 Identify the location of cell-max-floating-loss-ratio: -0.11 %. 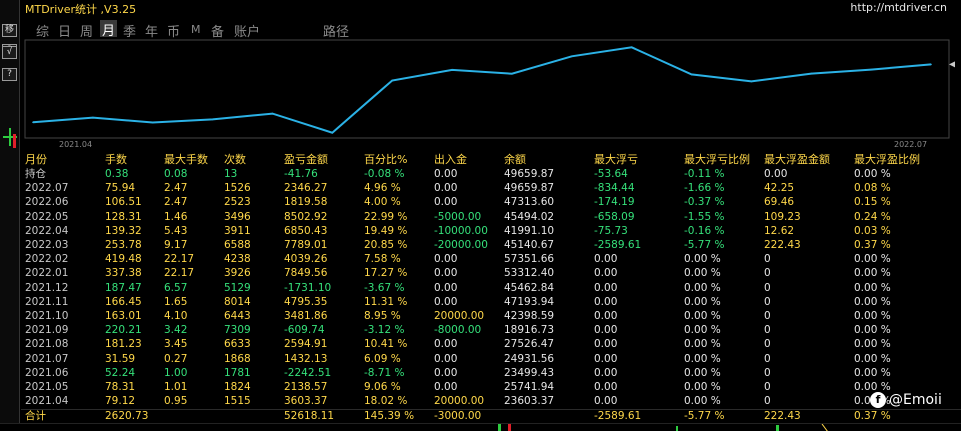
(704, 174).